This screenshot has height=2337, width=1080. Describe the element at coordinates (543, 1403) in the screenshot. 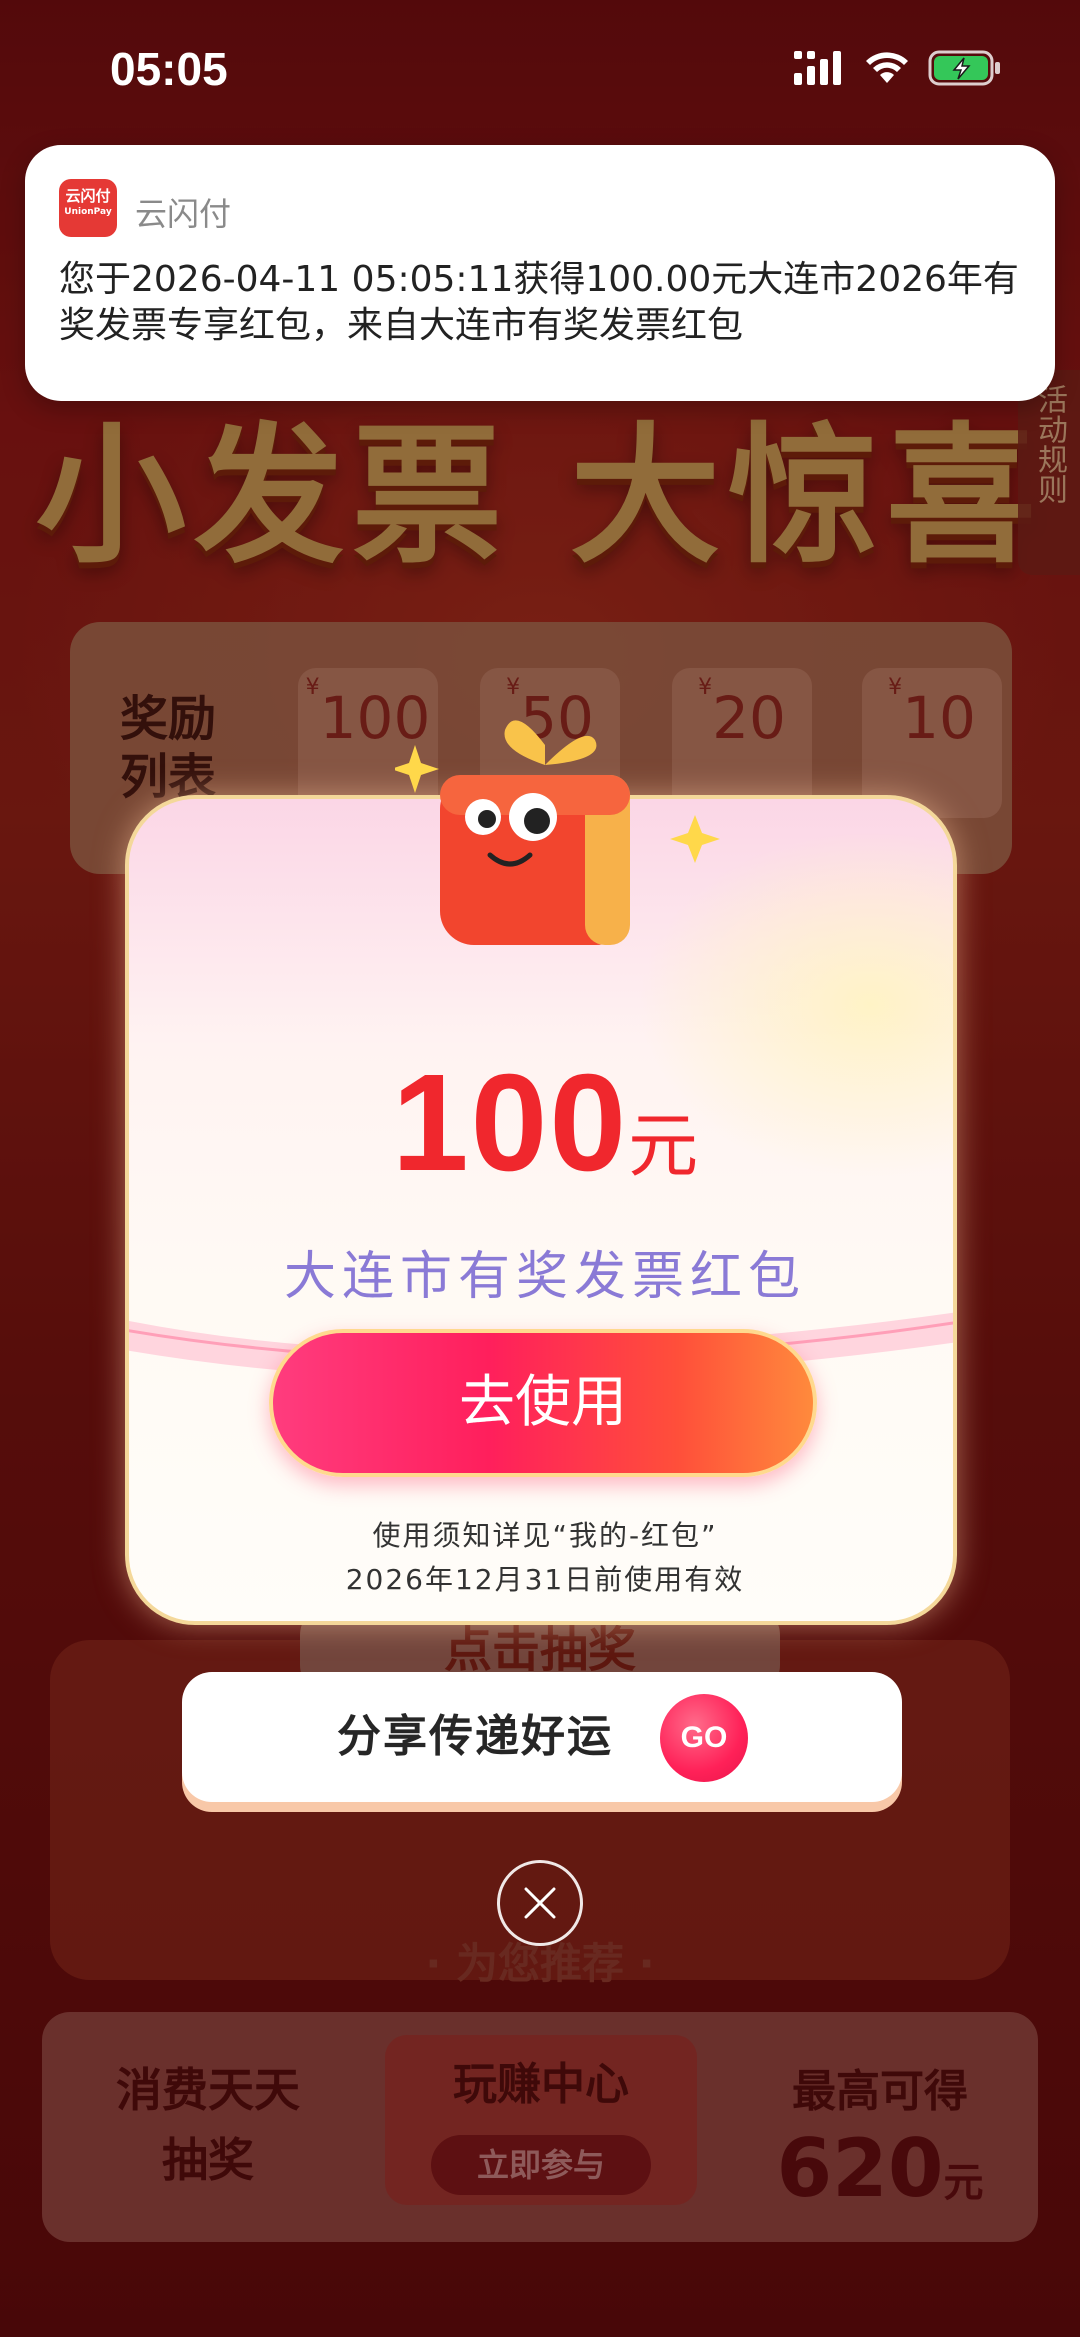

I see `use-now-button: 去使用` at that location.